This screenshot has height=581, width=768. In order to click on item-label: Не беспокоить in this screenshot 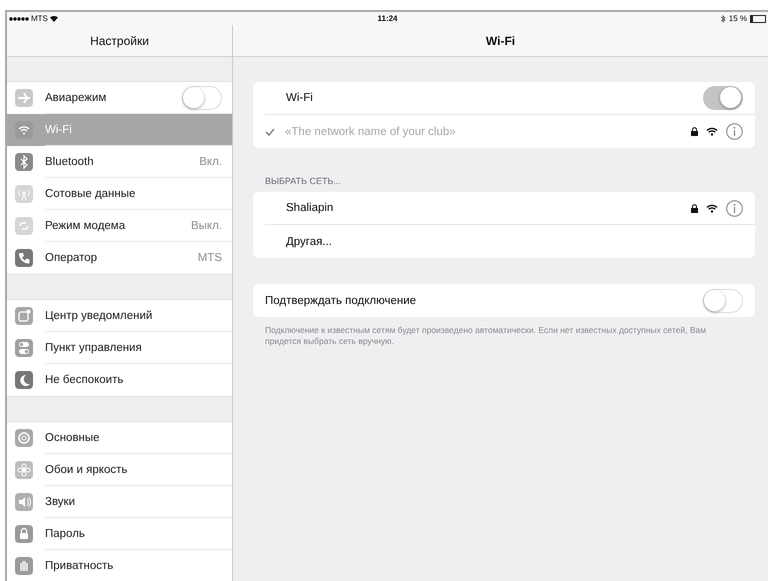, I will do `click(84, 380)`.